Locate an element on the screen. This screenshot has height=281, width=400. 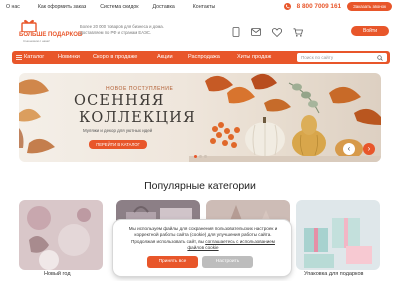
top-link-contacts: Контакты is located at coordinates (204, 7).